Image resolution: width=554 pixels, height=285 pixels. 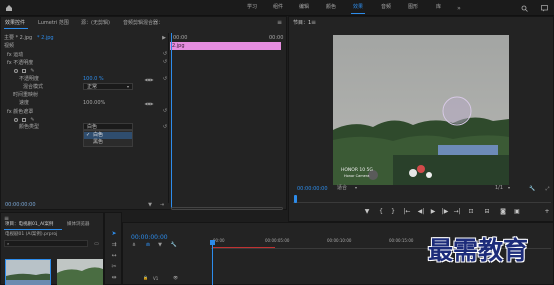 I want to click on add-button: +, so click(x=547, y=212).